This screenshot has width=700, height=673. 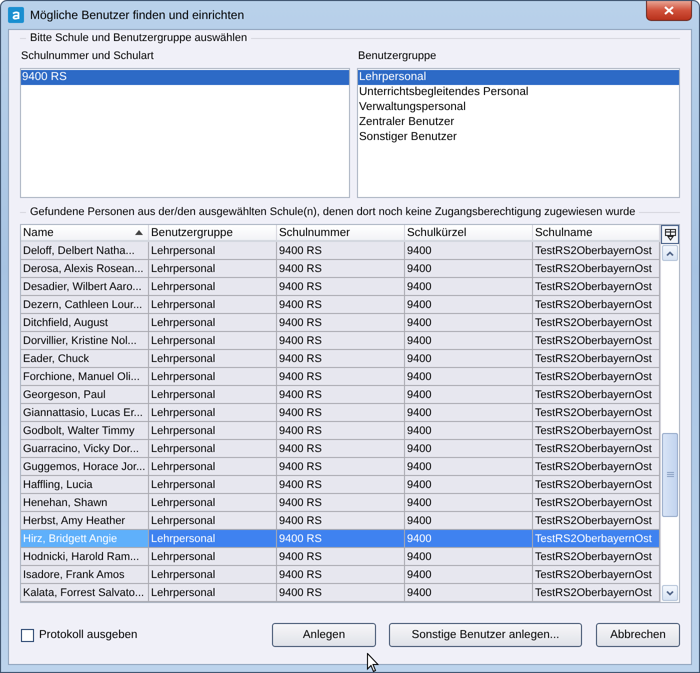 I want to click on scrollbar-thumb, so click(x=670, y=475).